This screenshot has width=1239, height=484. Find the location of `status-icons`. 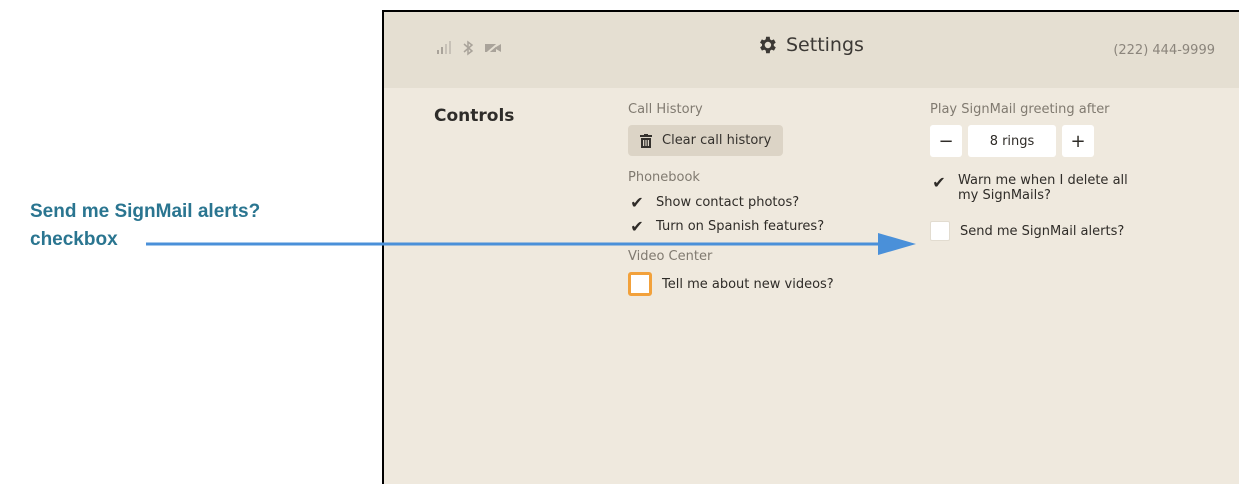

status-icons is located at coordinates (469, 50).